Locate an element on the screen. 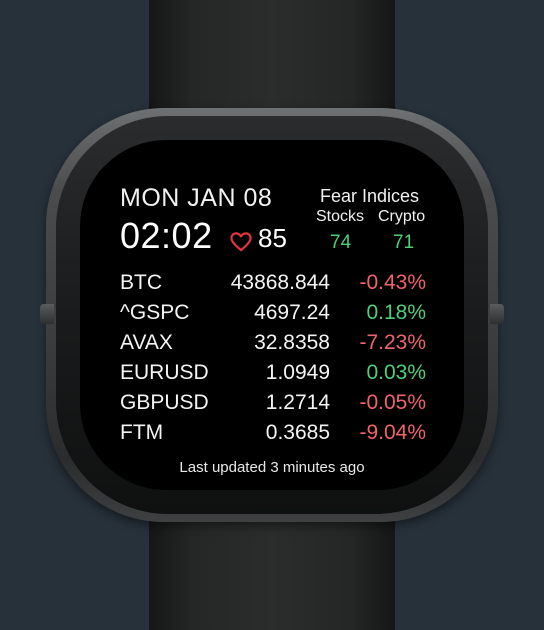  fear-crypto-label: Crypto is located at coordinates (402, 216).